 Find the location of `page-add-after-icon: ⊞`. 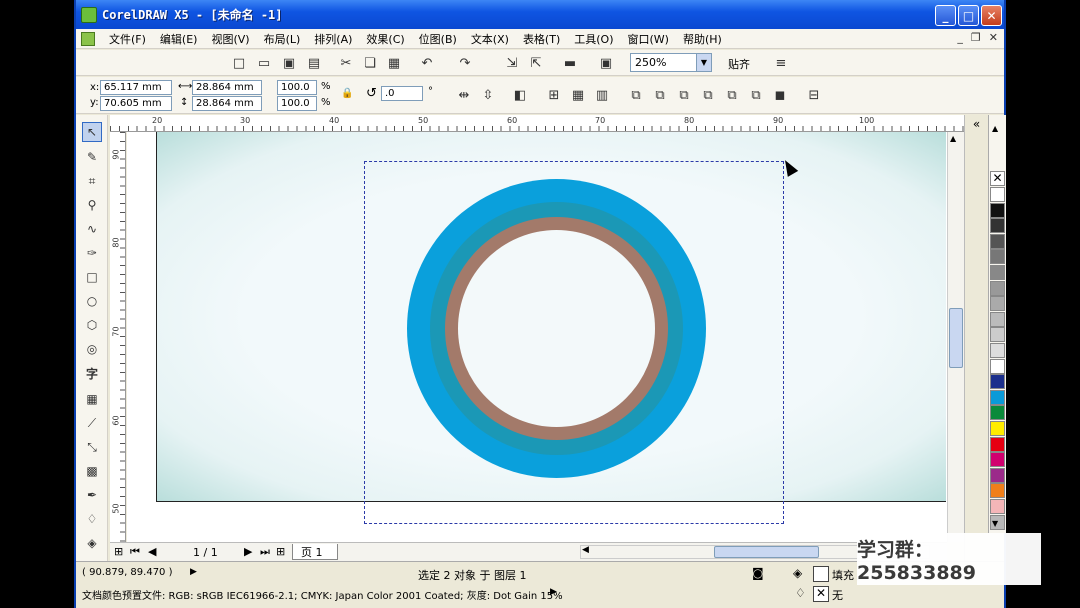

page-add-after-icon: ⊞ is located at coordinates (280, 551).